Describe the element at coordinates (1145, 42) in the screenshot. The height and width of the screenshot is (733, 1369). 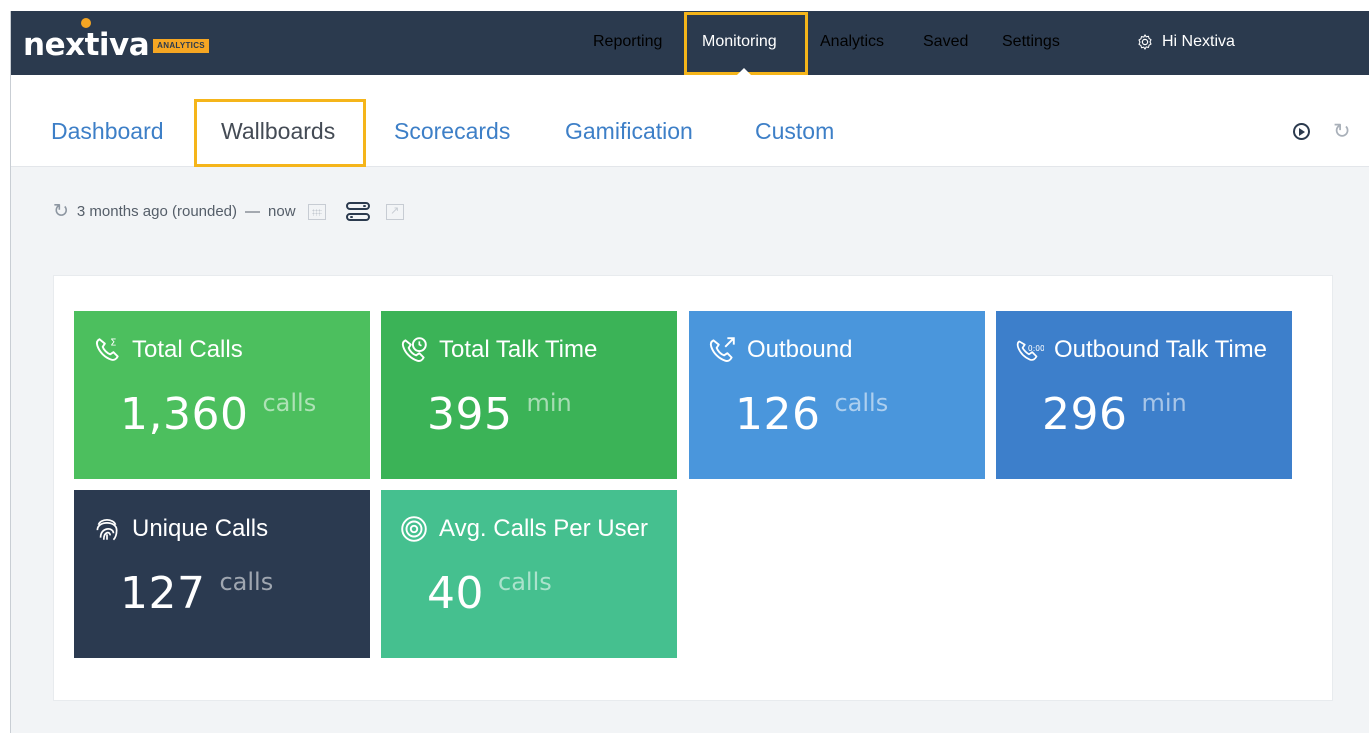
I see `gear-icon` at that location.